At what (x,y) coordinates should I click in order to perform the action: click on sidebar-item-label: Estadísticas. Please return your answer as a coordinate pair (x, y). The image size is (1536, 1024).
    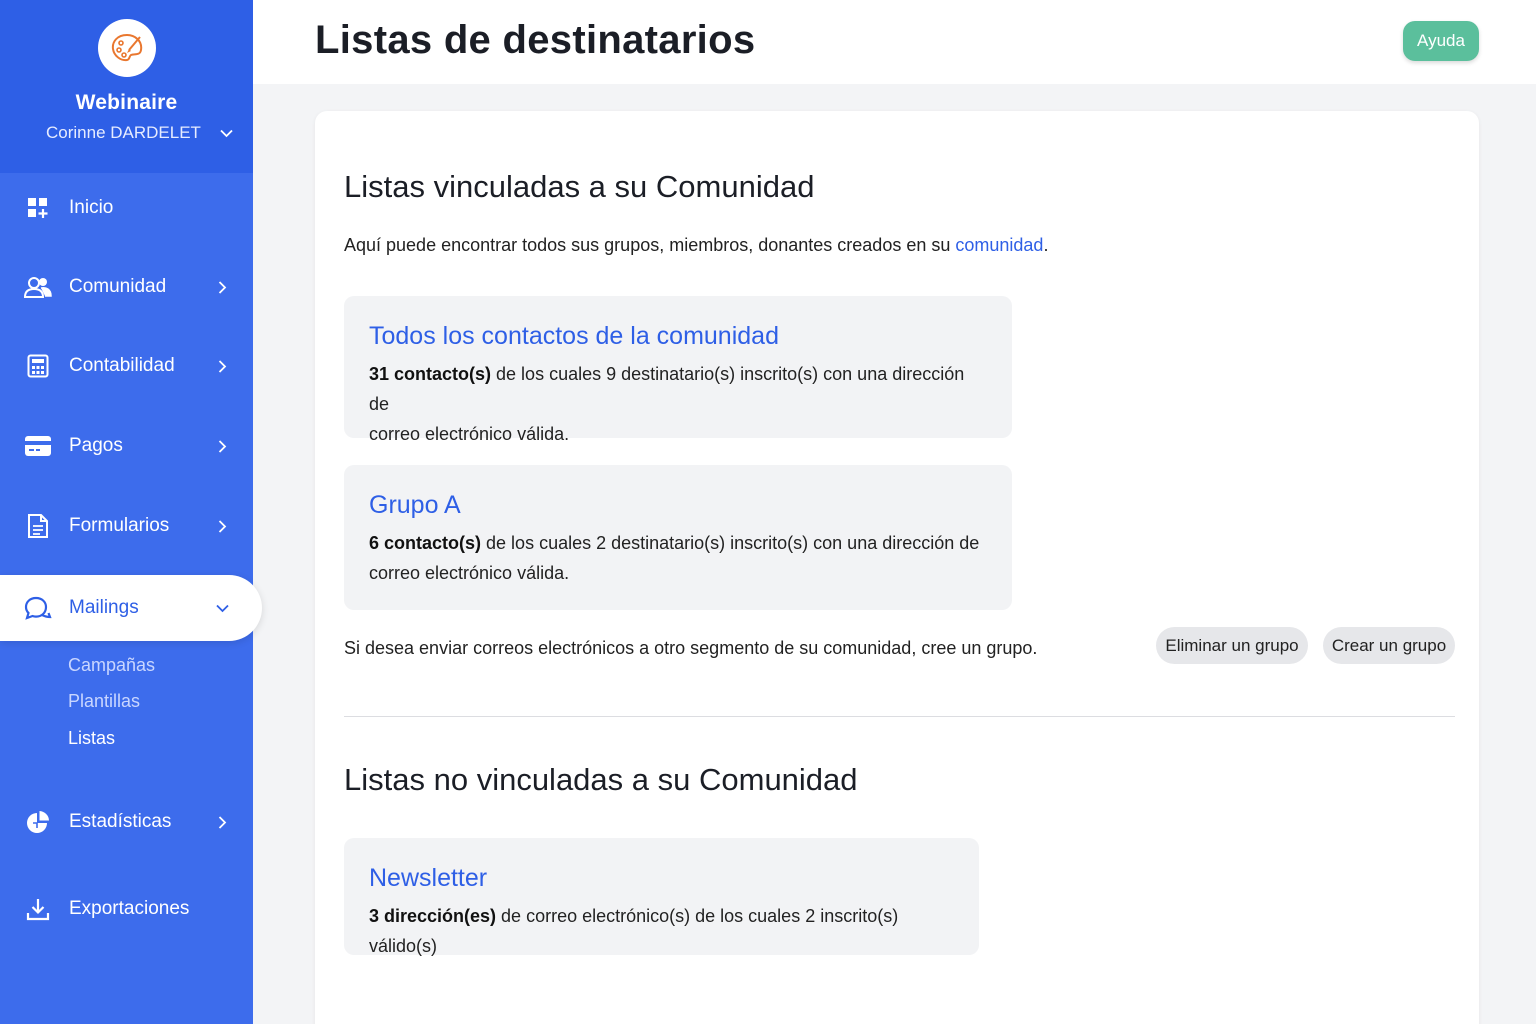
    Looking at the image, I should click on (120, 821).